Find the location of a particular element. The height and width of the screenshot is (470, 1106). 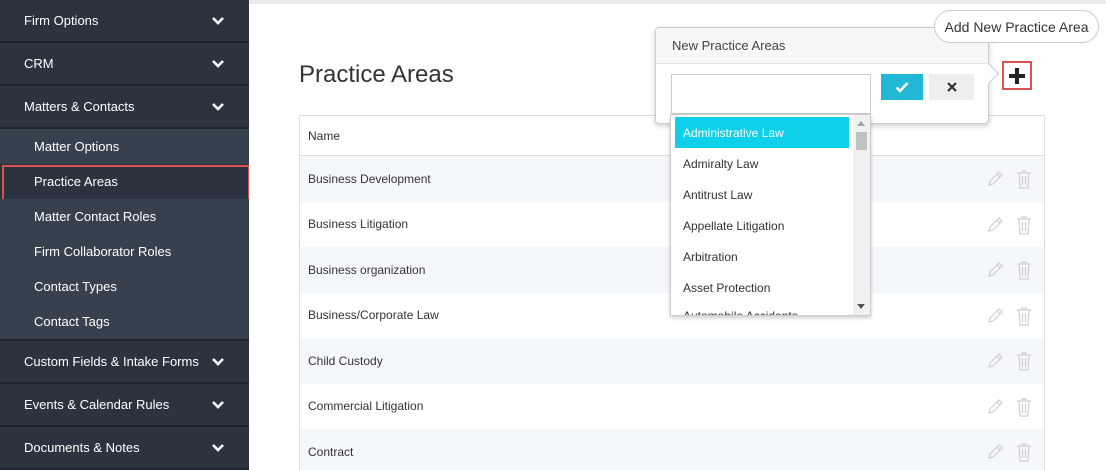

practice-area-name: Business organization is located at coordinates (367, 269).